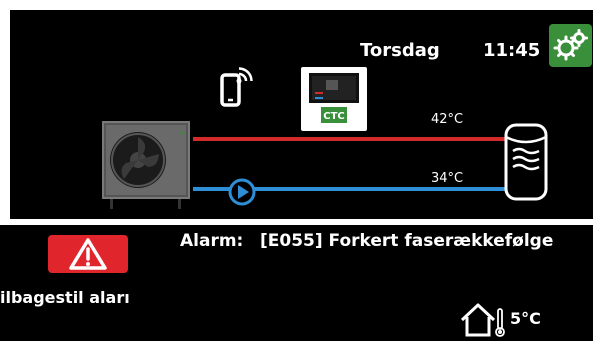  What do you see at coordinates (447, 178) in the screenshot?
I see `return-temperature: 34°C` at bounding box center [447, 178].